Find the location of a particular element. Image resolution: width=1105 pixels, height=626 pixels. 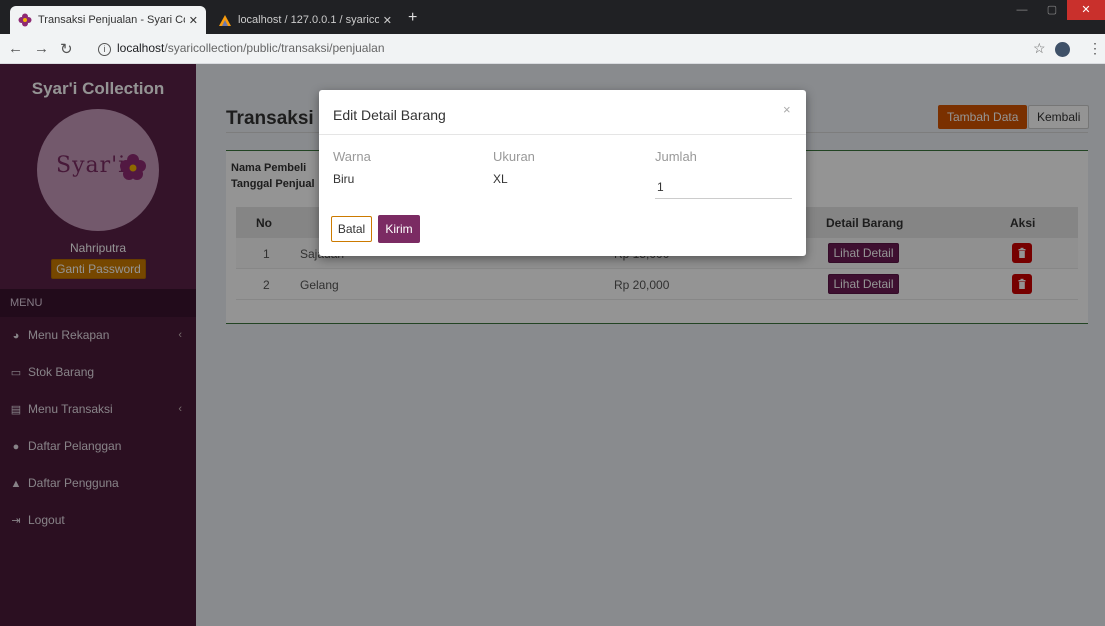

quantity-input is located at coordinates (723, 184).